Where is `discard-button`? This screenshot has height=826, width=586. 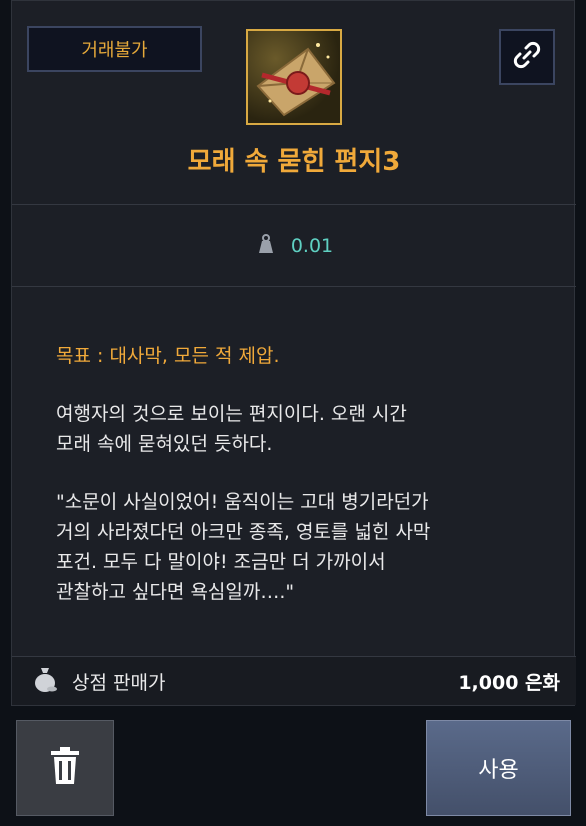
discard-button is located at coordinates (65, 768).